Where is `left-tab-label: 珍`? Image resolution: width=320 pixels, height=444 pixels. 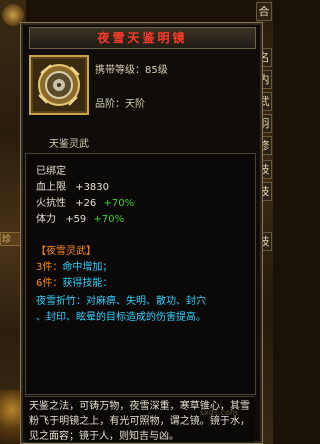 left-tab-label: 珍 is located at coordinates (7, 240).